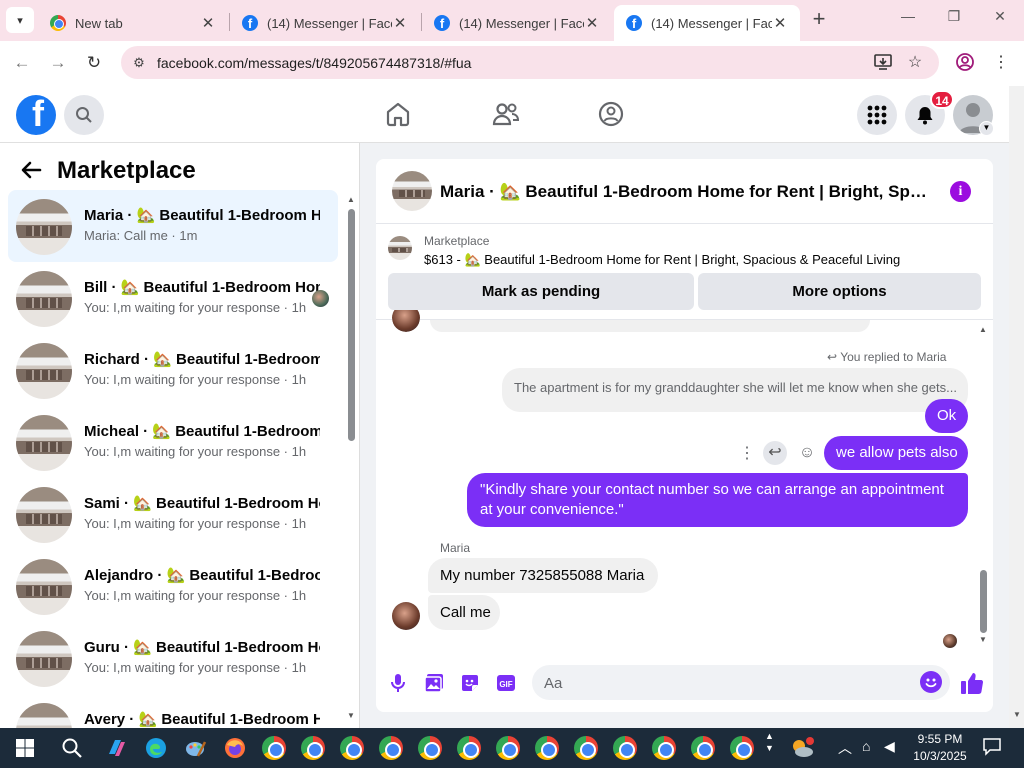 Image resolution: width=1024 pixels, height=768 pixels. What do you see at coordinates (235, 748) in the screenshot?
I see `firefox-icon` at bounding box center [235, 748].